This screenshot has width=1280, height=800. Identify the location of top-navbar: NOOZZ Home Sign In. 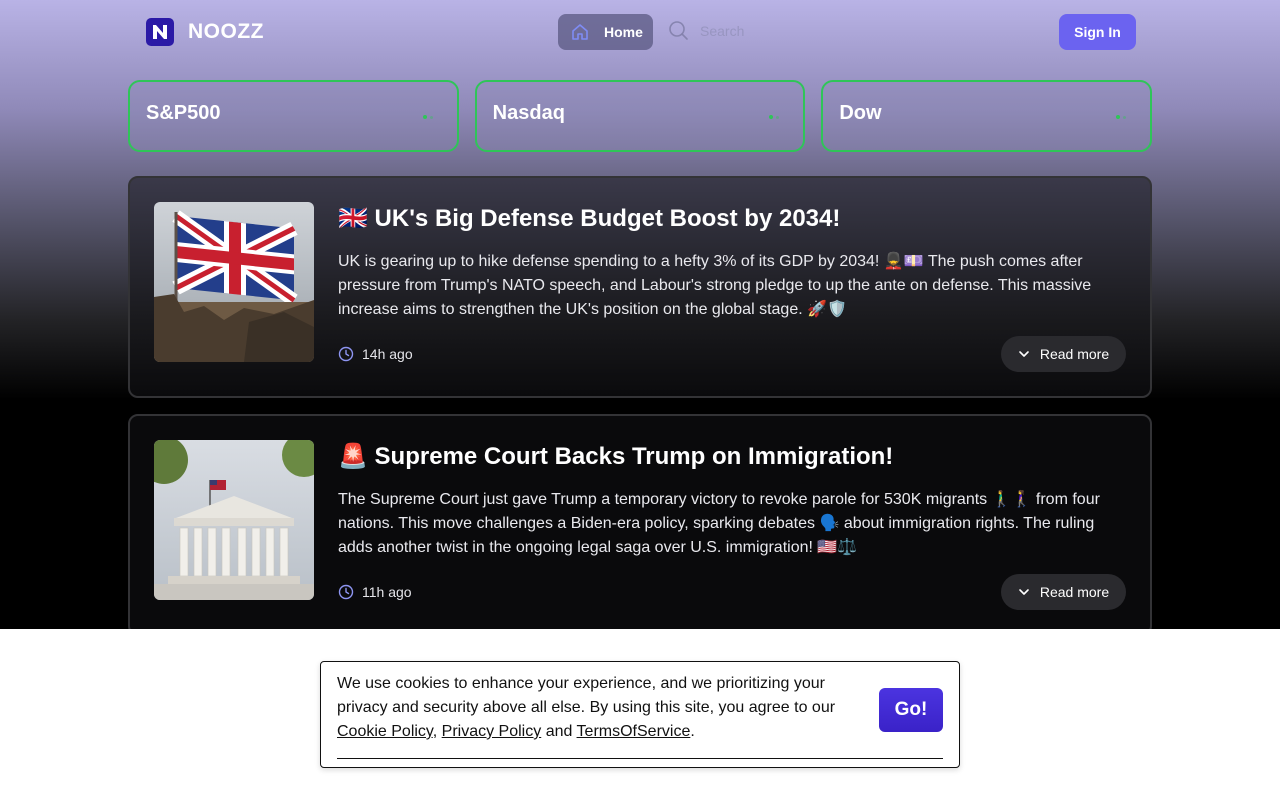
(640, 32).